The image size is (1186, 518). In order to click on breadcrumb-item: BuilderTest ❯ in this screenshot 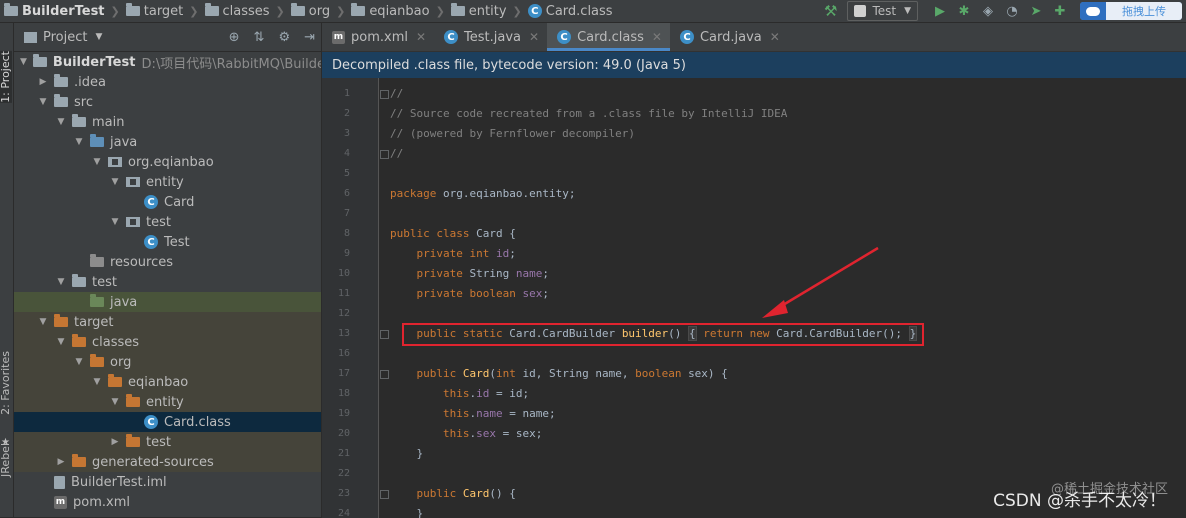, I will do `click(61, 11)`.